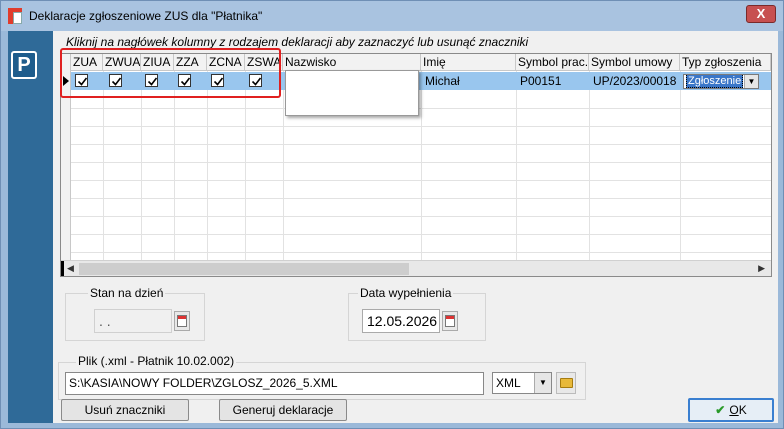 Image resolution: width=784 pixels, height=429 pixels. I want to click on stan-na-dzien-label: Stan na dzień, so click(127, 293).